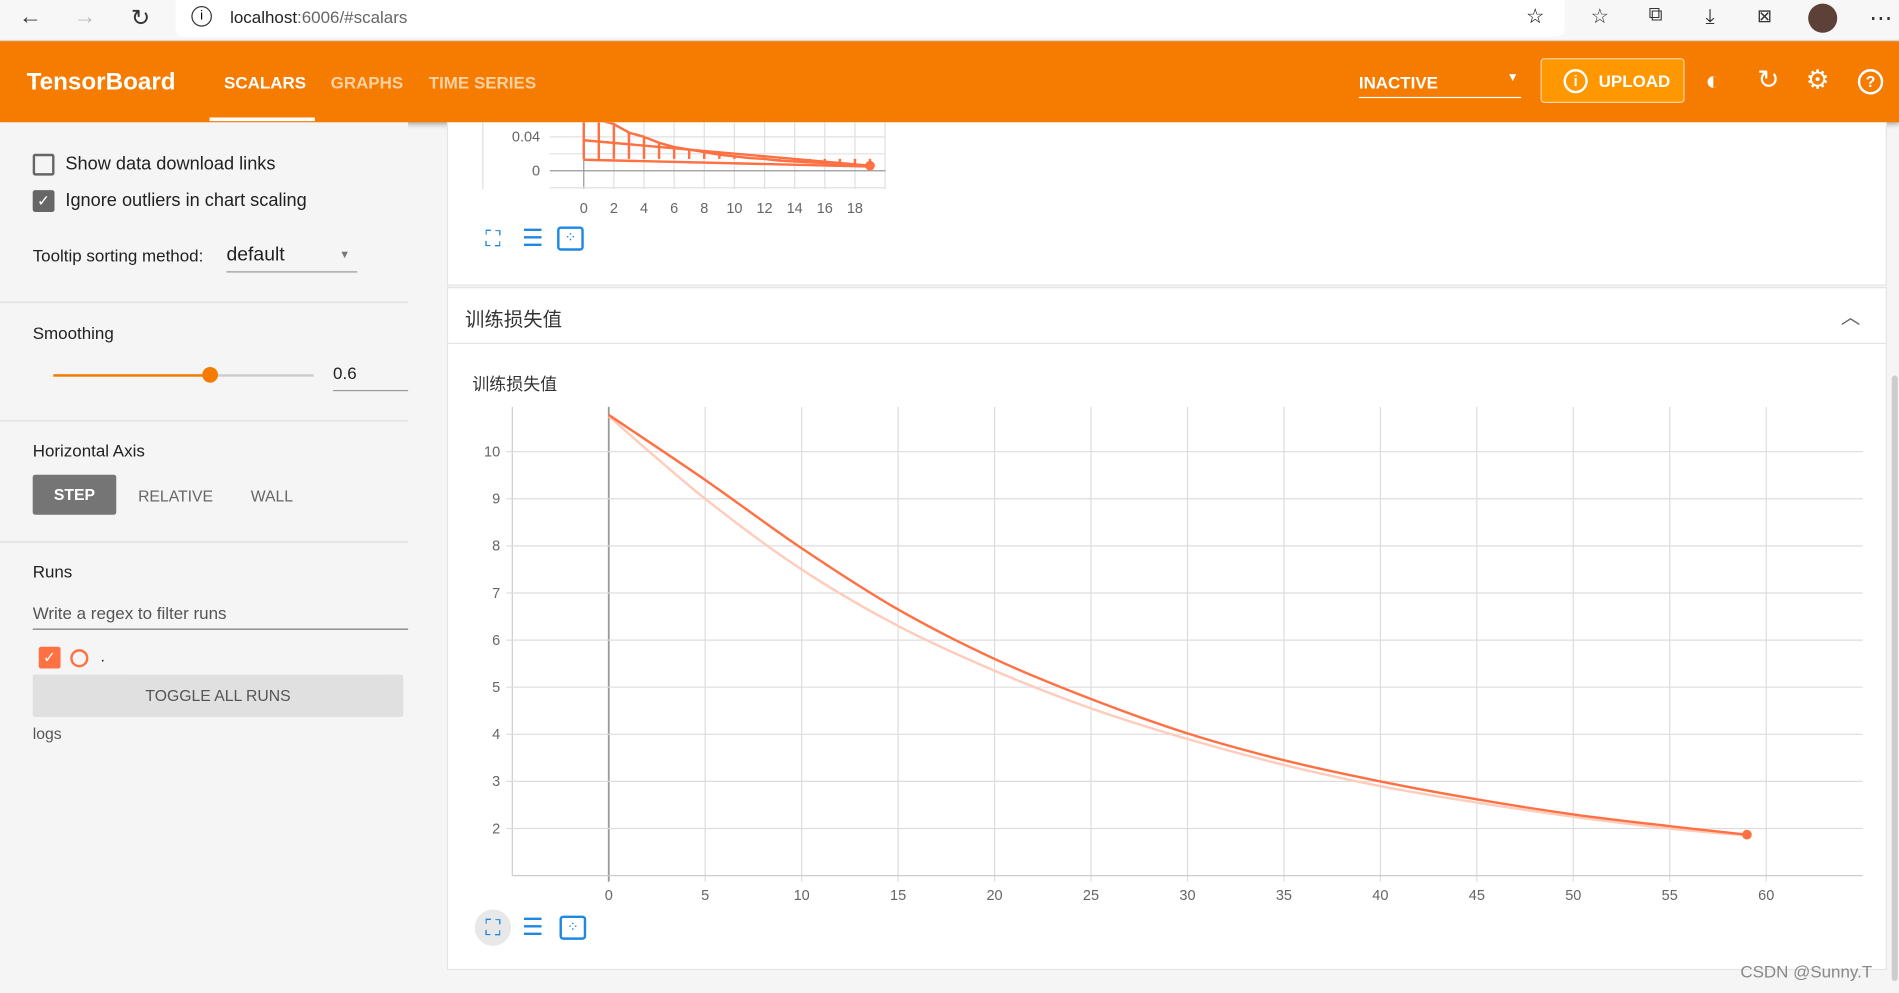  Describe the element at coordinates (265, 82) in the screenshot. I see `tab-scalars: SCALARS` at that location.